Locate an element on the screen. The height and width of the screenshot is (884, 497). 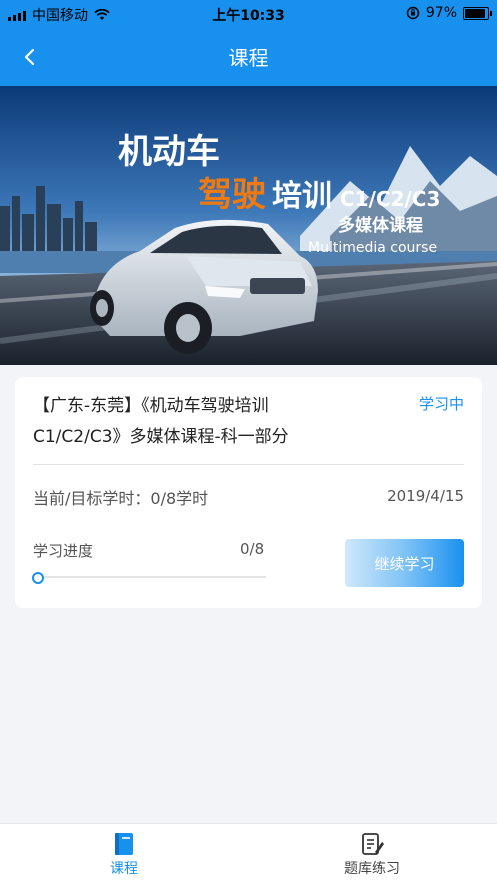
battery-percent: 97% is located at coordinates (441, 13).